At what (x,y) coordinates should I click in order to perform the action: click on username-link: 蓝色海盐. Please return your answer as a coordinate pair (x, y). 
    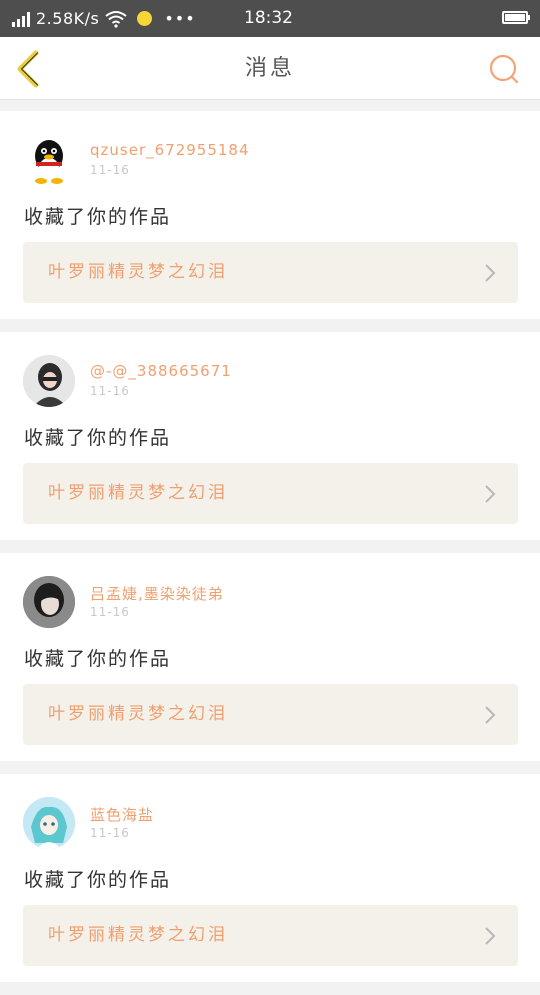
    Looking at the image, I should click on (122, 814).